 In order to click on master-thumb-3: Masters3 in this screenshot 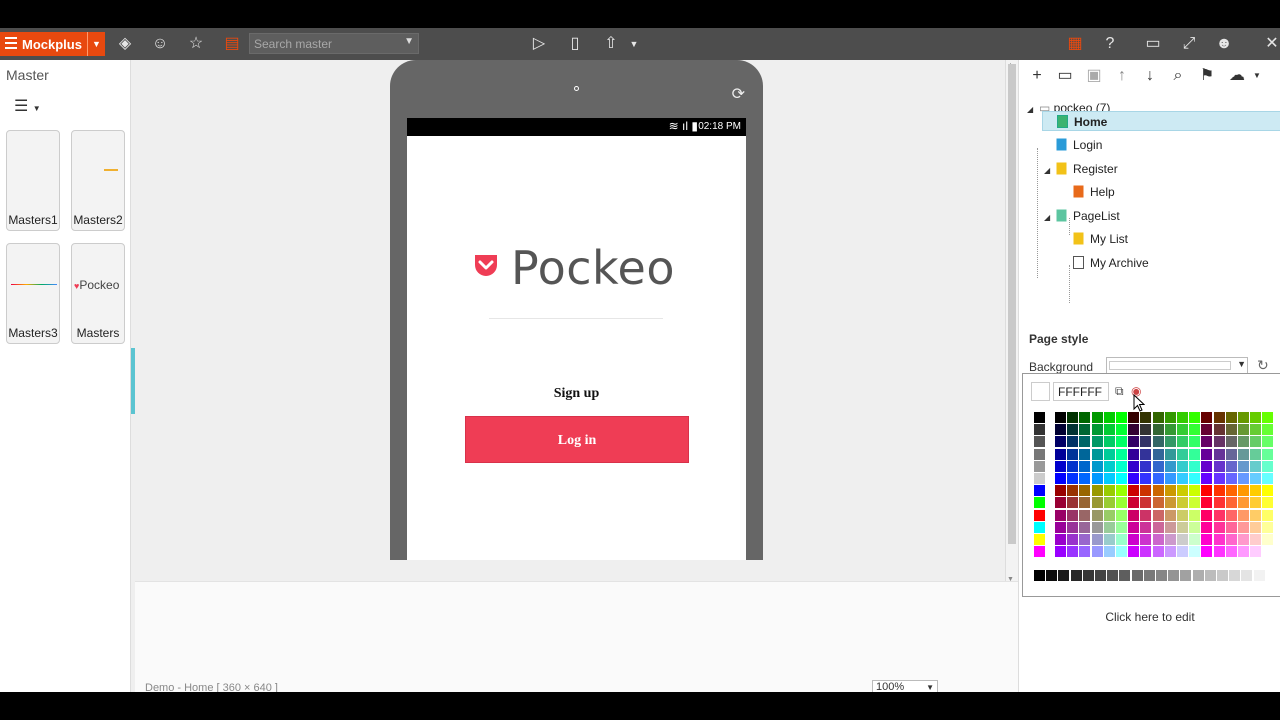, I will do `click(33, 293)`.